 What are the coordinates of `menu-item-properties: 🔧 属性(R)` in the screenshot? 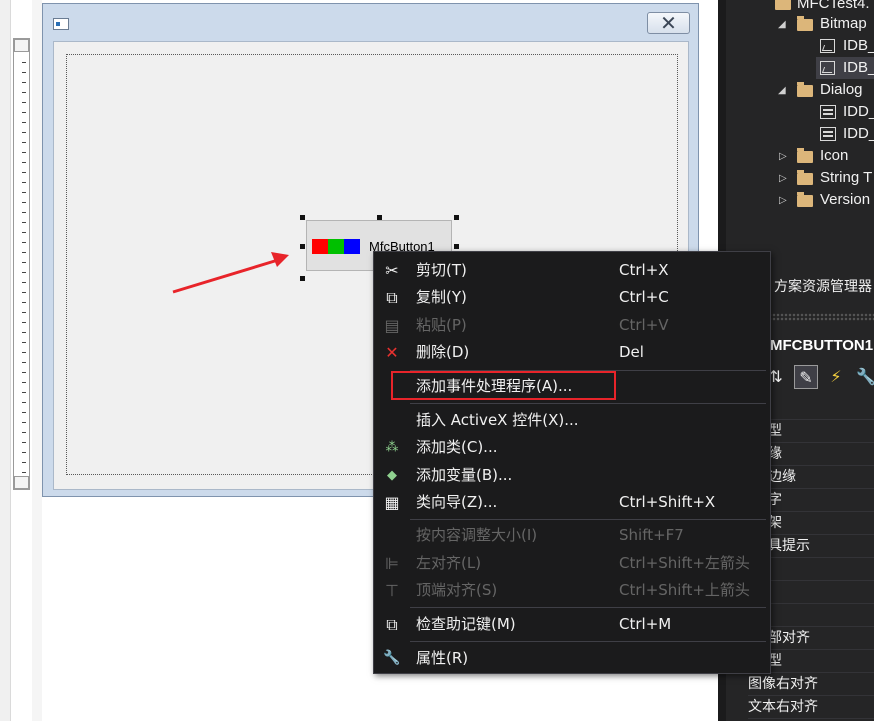 It's located at (572, 658).